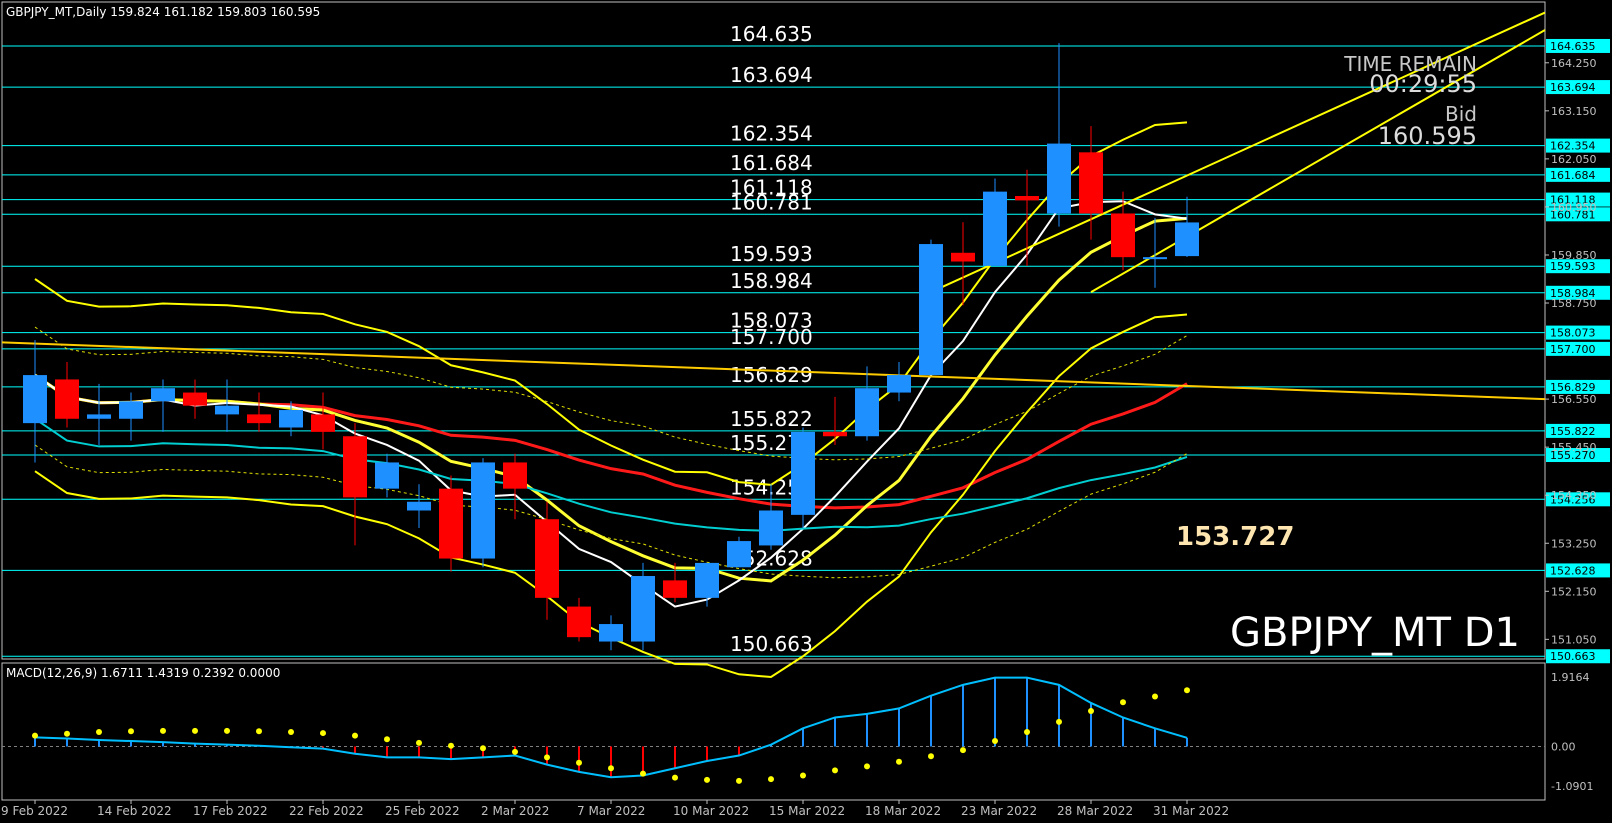 The width and height of the screenshot is (1612, 823). What do you see at coordinates (1574, 303) in the screenshot?
I see `price-tick-label: 158.750` at bounding box center [1574, 303].